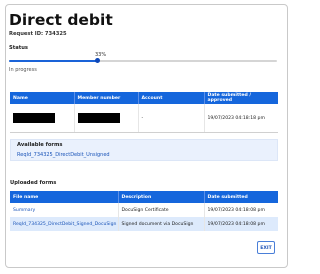 This screenshot has height=274, width=320. Describe the element at coordinates (33, 183) in the screenshot. I see `uploaded-forms-heading: Uploaded forms` at that location.